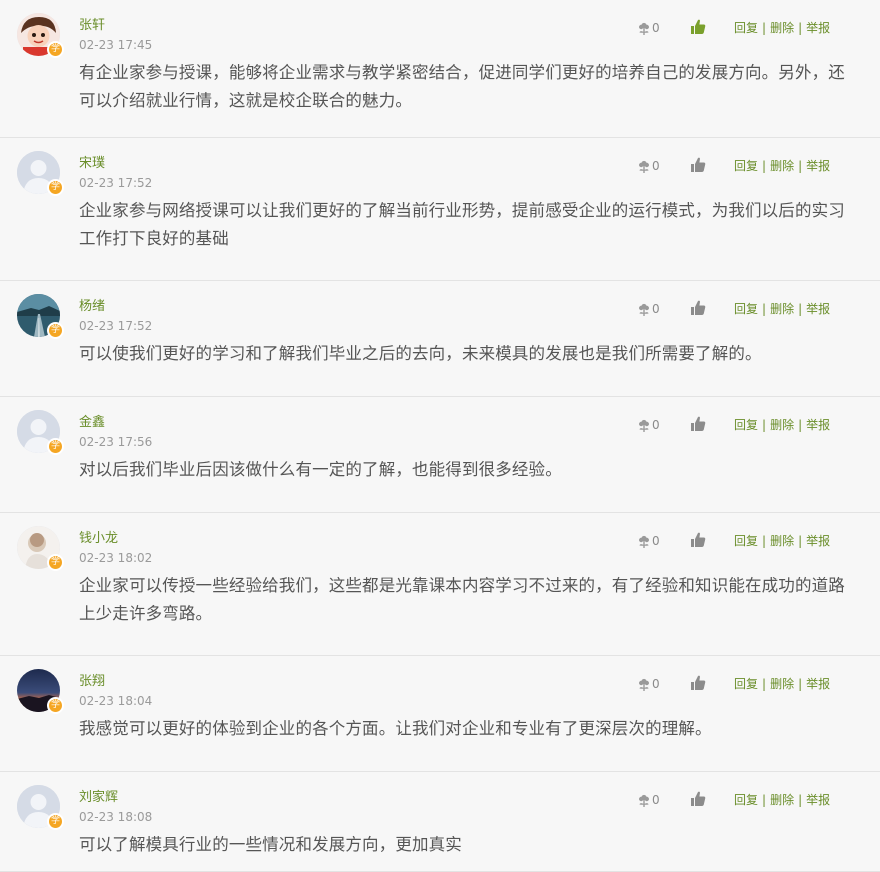 The height and width of the screenshot is (872, 880). I want to click on comment-time: 02-23 18:02, so click(116, 558).